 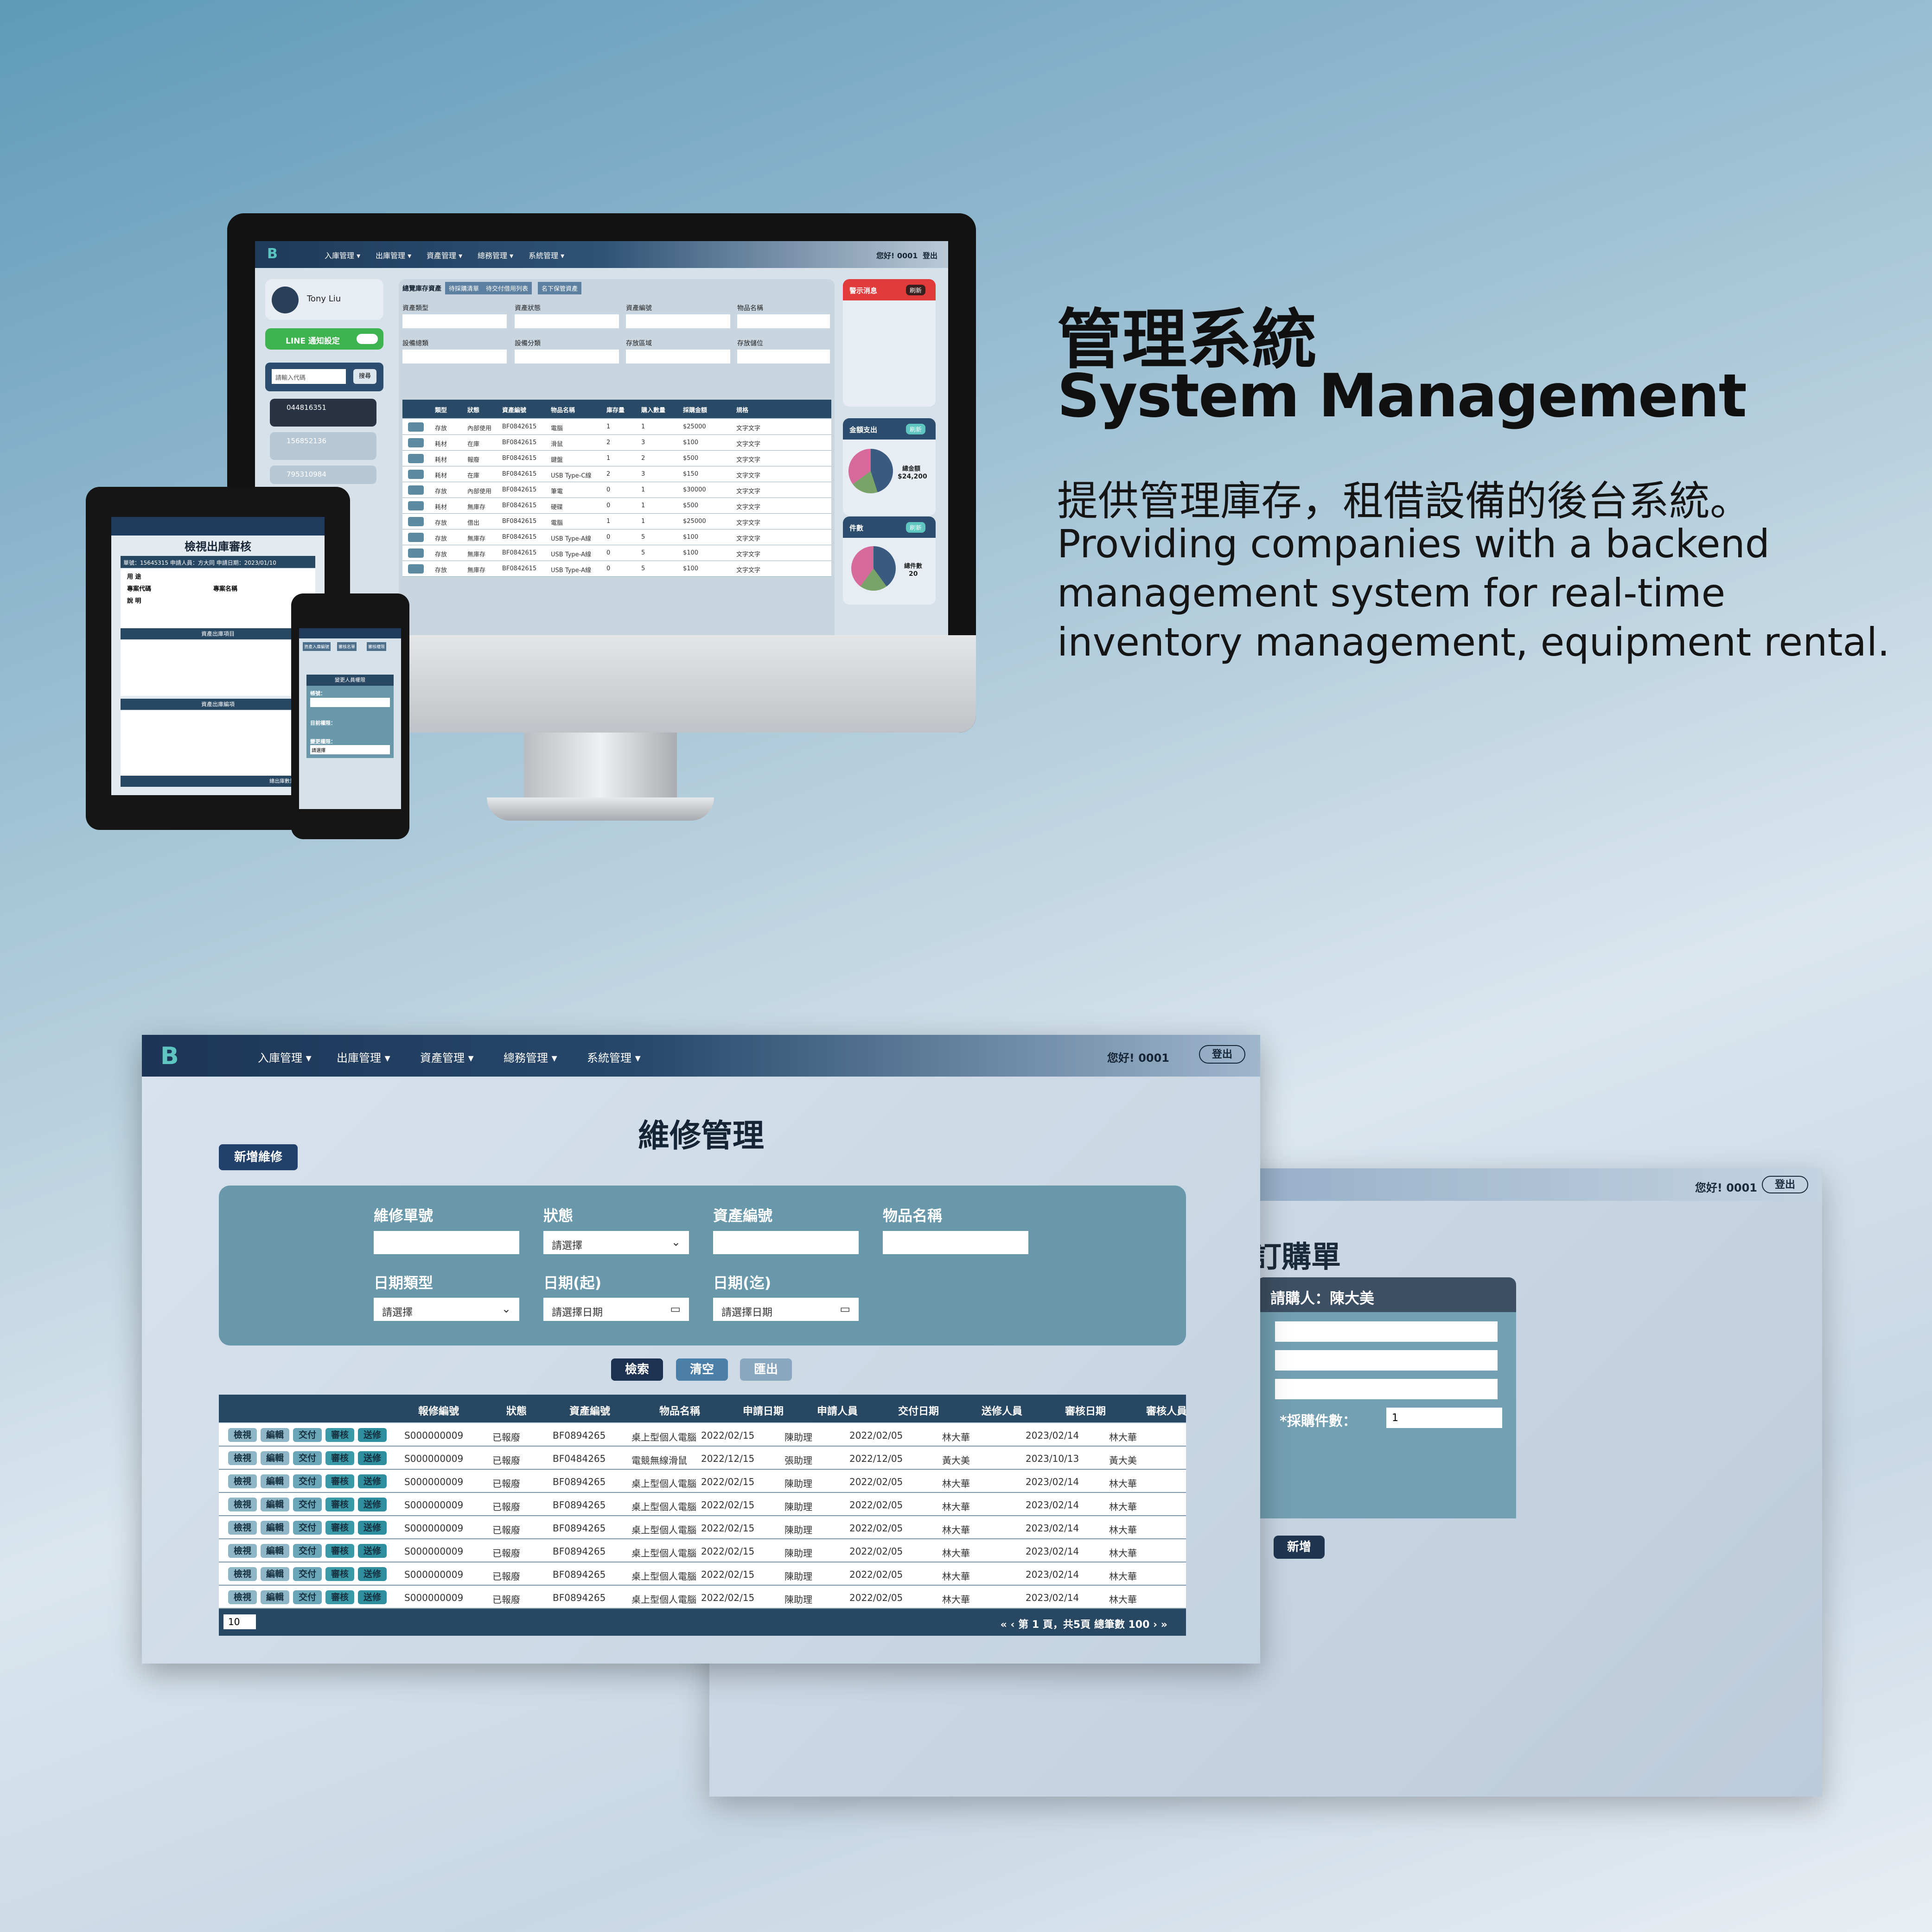 I want to click on order-logout-button: 登出, so click(x=1785, y=1184).